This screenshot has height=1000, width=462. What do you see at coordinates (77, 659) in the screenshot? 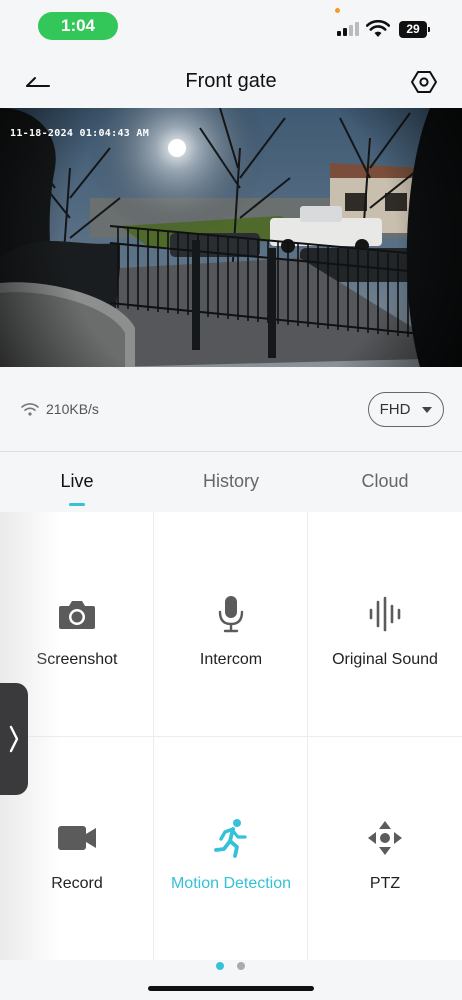
I see `screenshot-label: Screenshot` at bounding box center [77, 659].